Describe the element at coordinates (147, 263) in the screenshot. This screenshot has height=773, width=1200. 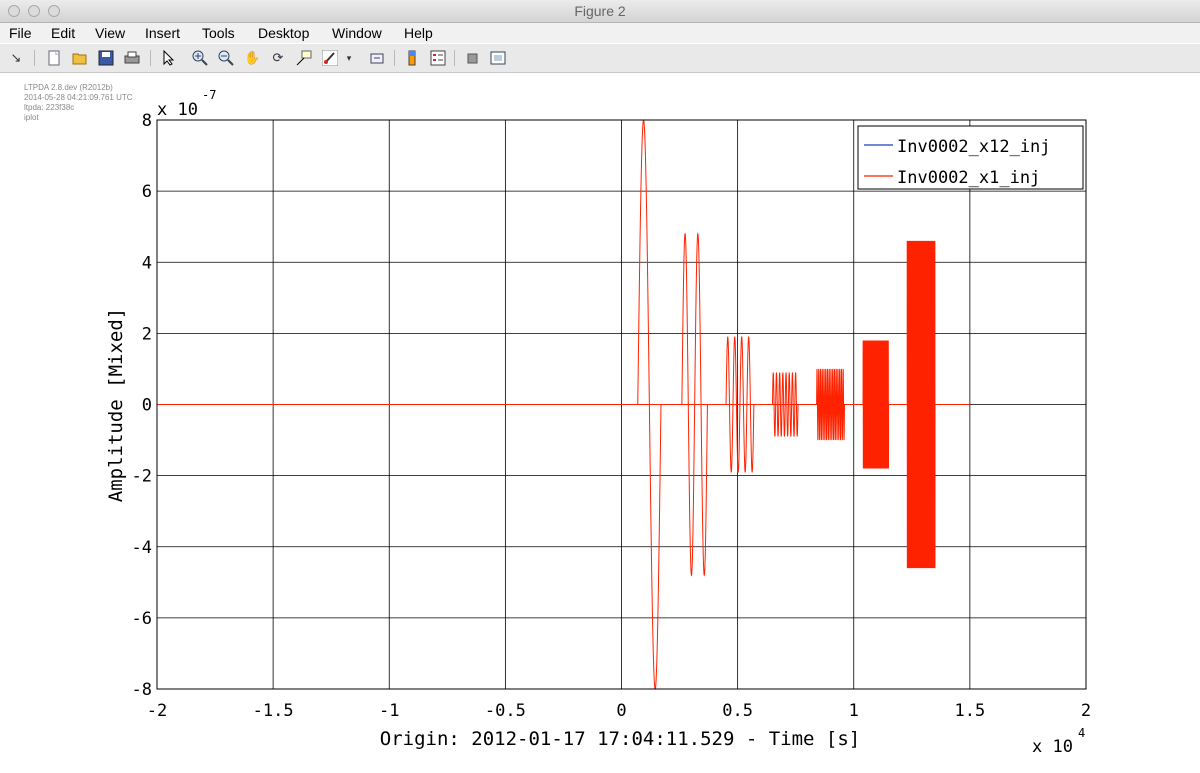
I see `y-tick-label: 4` at that location.